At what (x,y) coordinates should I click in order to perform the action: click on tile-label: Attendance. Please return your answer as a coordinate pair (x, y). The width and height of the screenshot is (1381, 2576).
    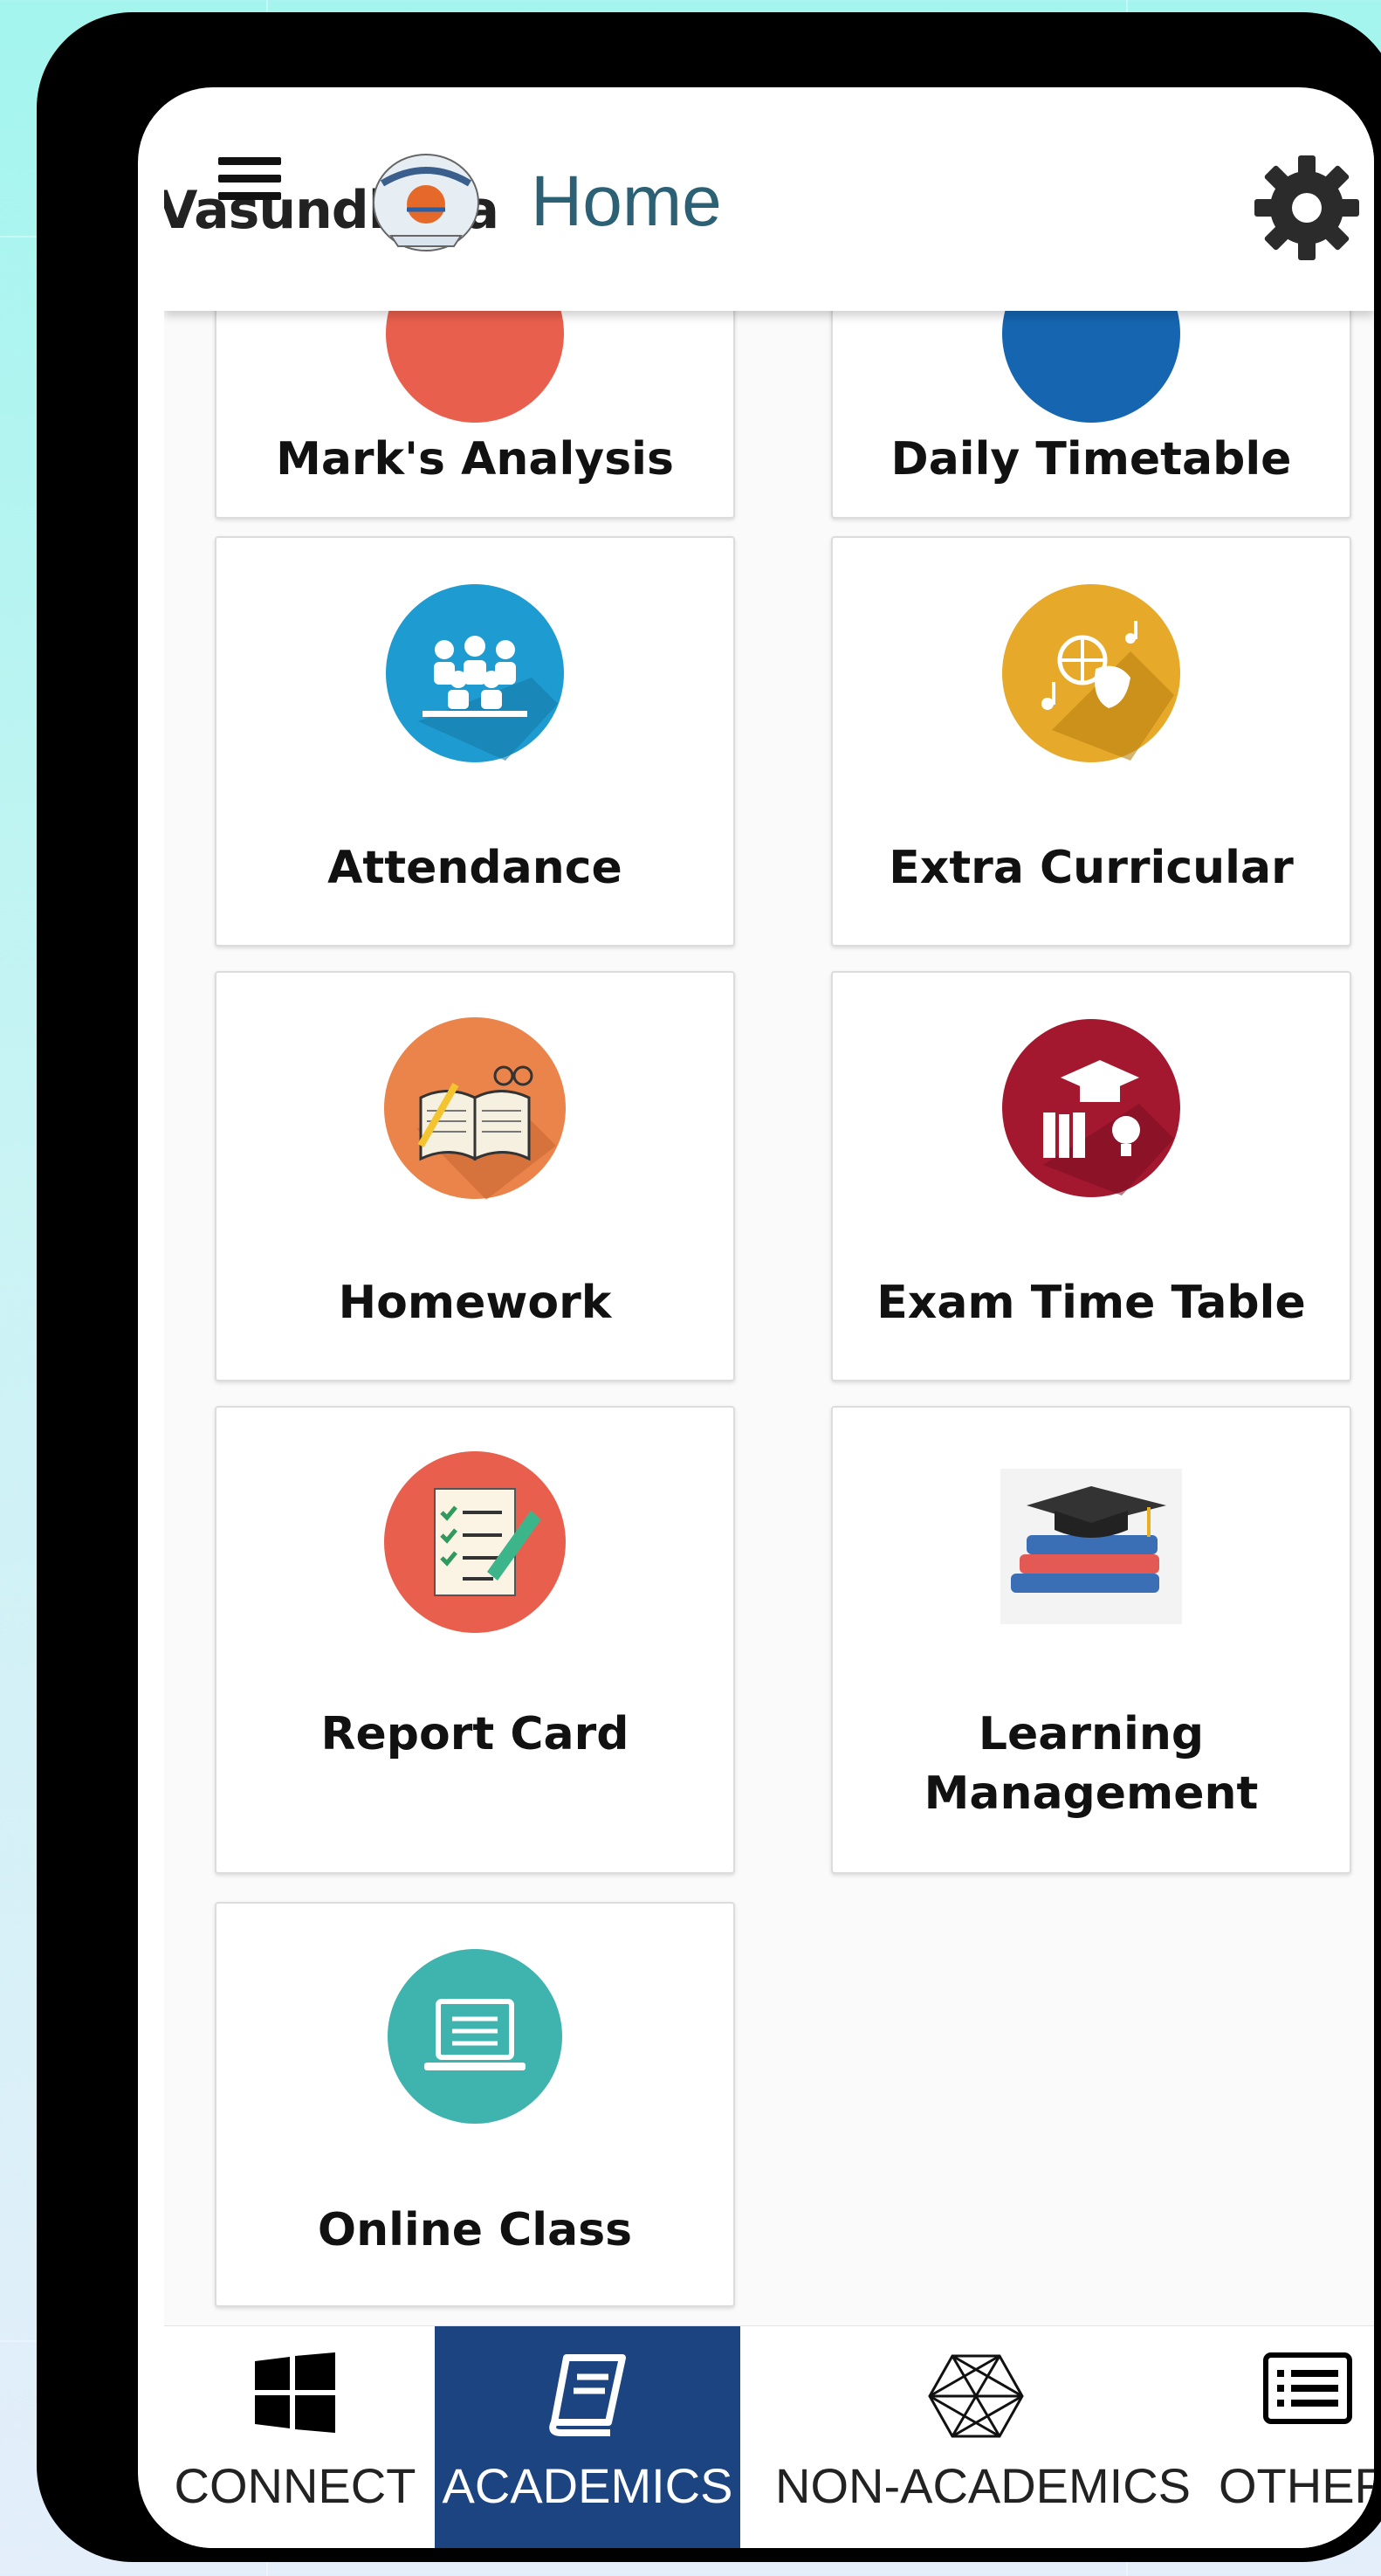
    Looking at the image, I should click on (474, 868).